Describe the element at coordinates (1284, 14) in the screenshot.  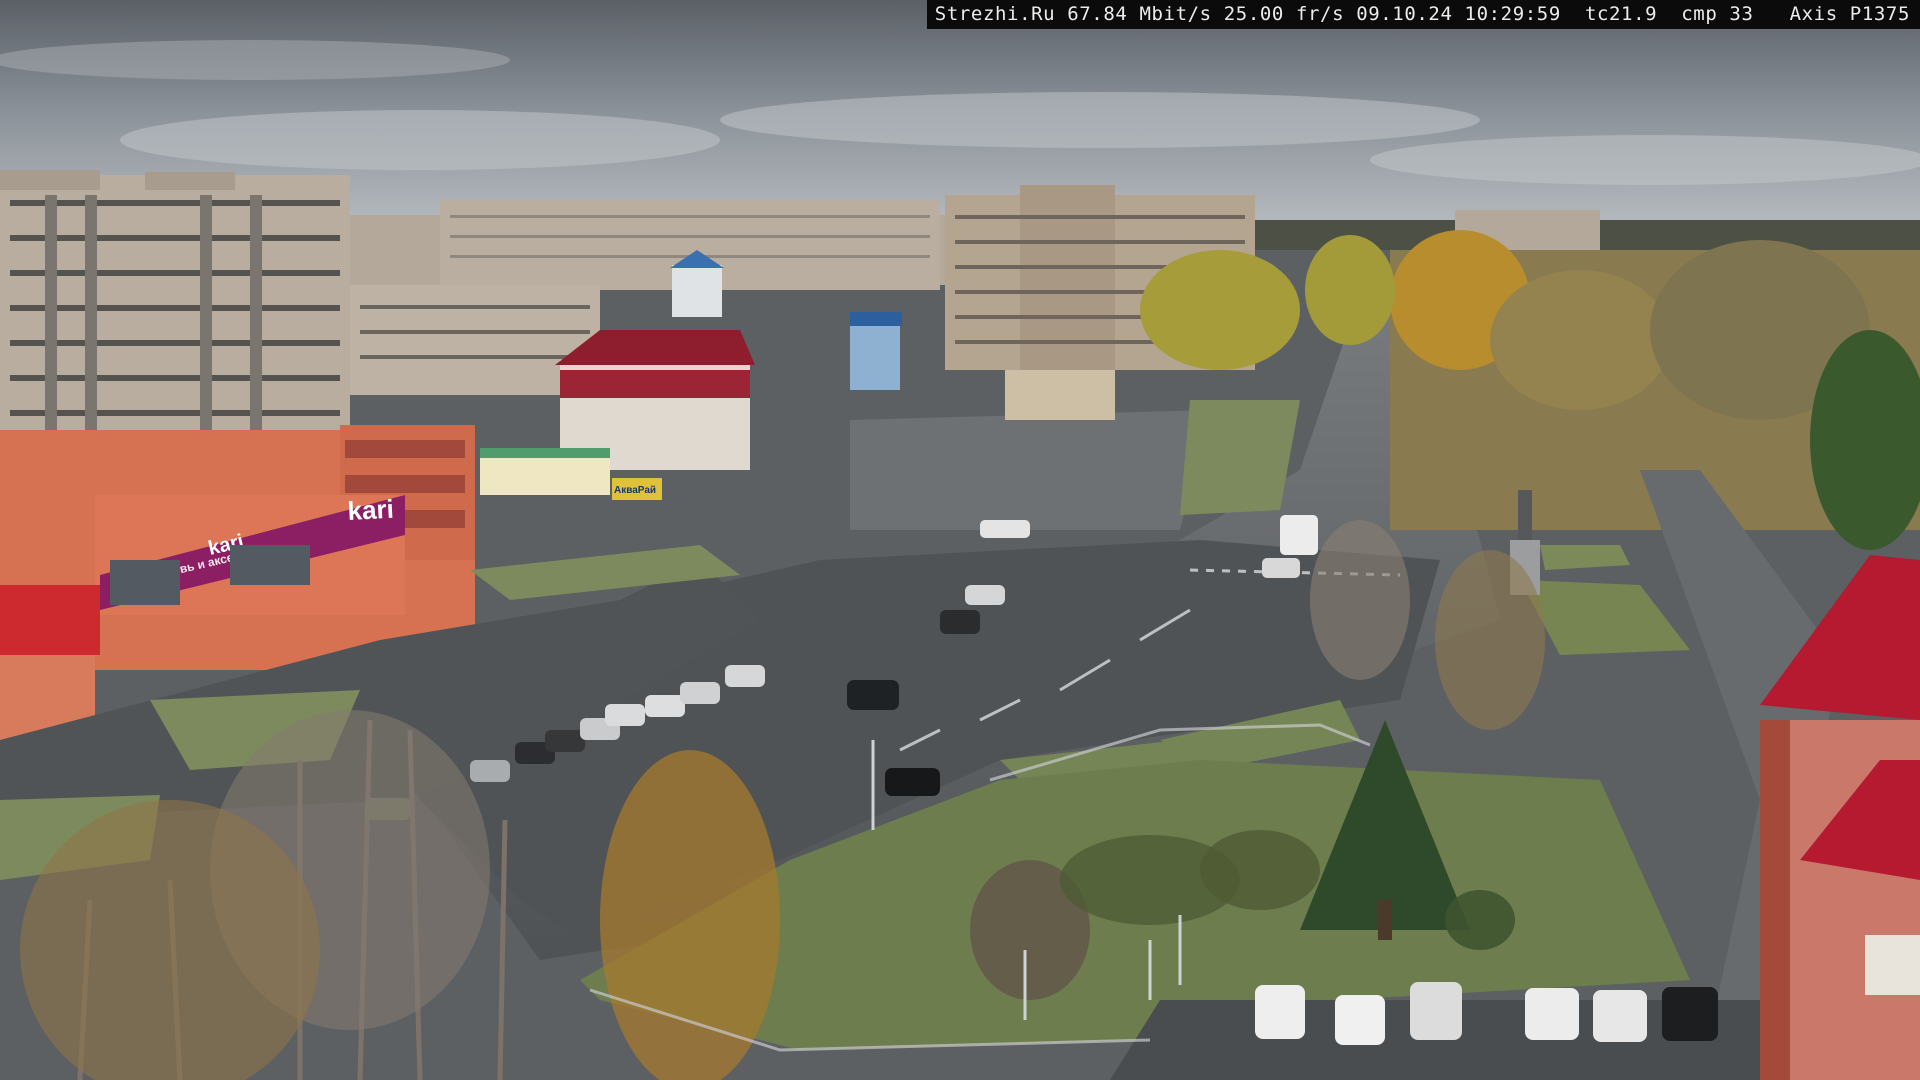
I see `framerate: 25.00 fr/s` at that location.